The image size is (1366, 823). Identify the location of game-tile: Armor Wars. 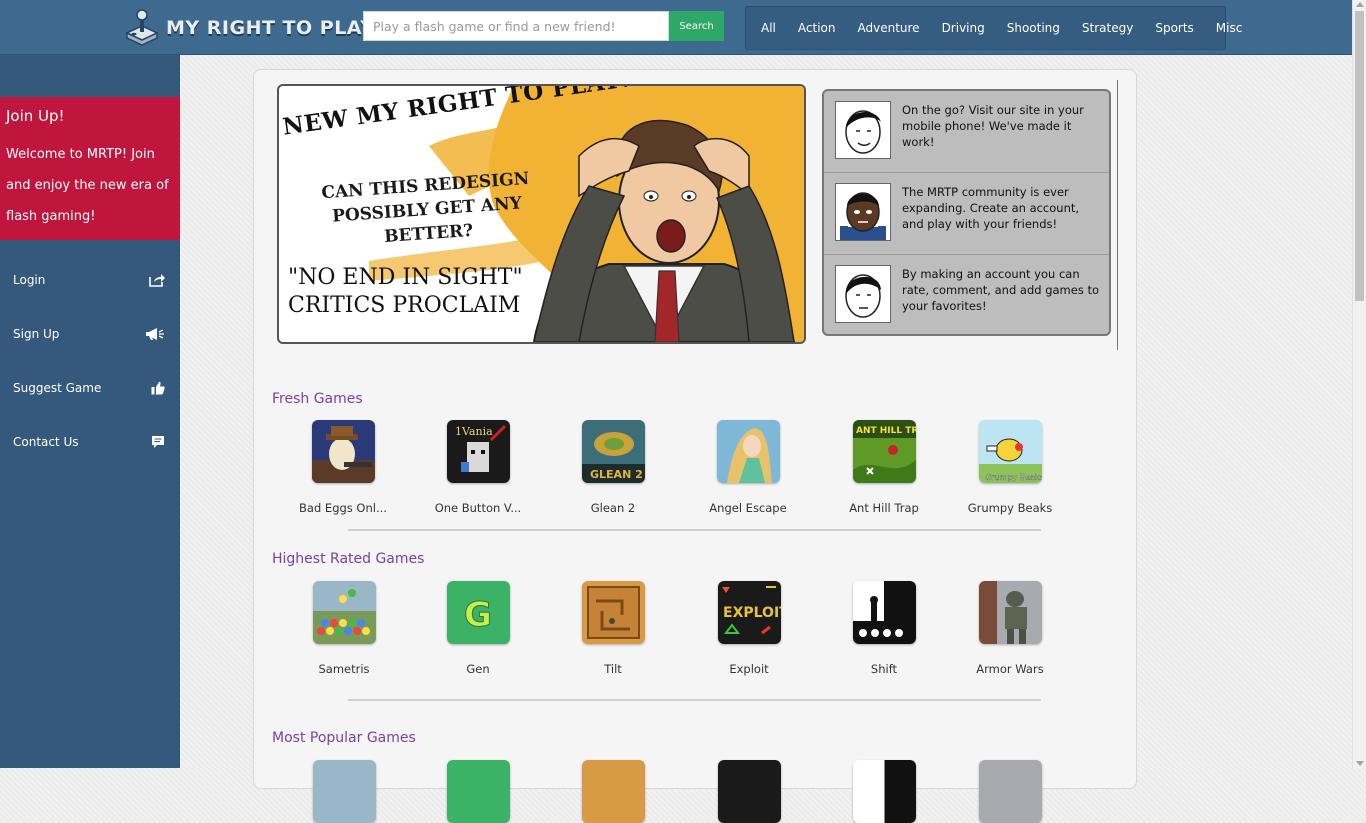
(1010, 628).